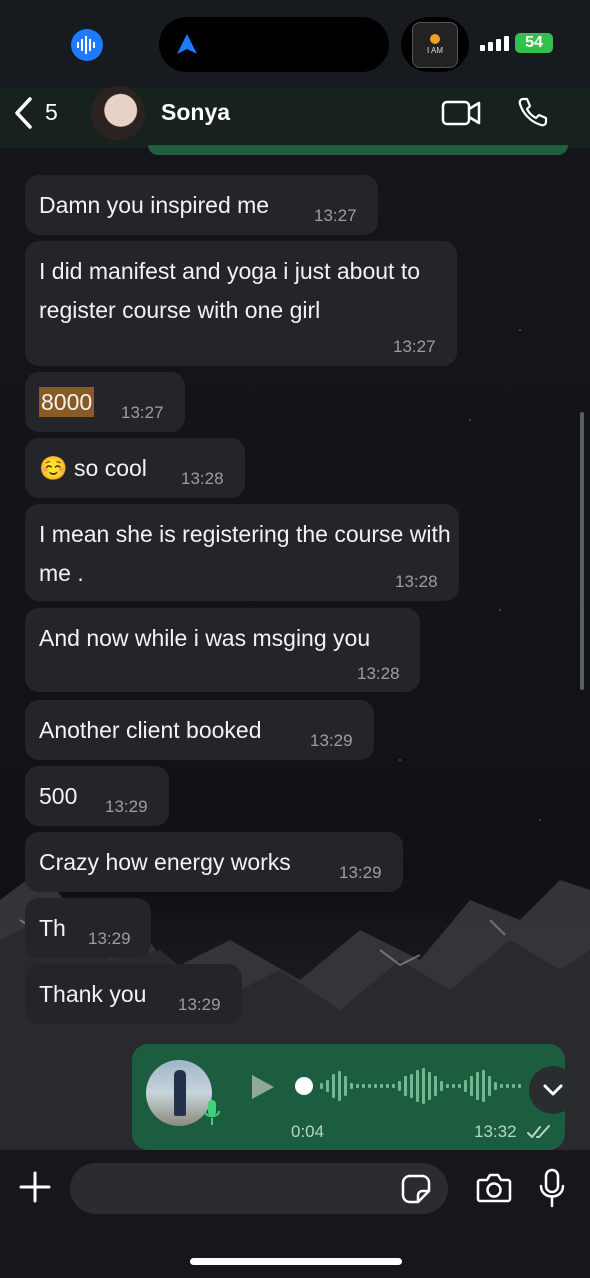 This screenshot has width=590, height=1278. What do you see at coordinates (187, 44) in the screenshot?
I see `navigation-arrow-icon` at bounding box center [187, 44].